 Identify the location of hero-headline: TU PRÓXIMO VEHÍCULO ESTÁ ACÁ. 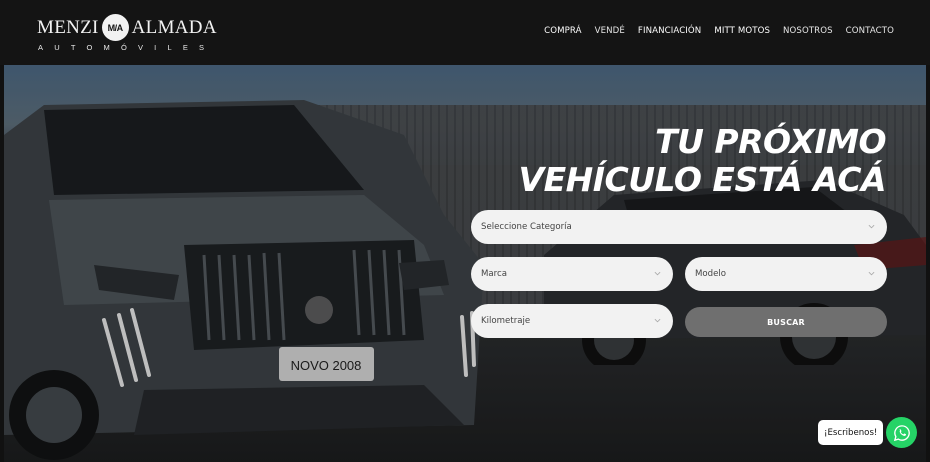
(702, 160).